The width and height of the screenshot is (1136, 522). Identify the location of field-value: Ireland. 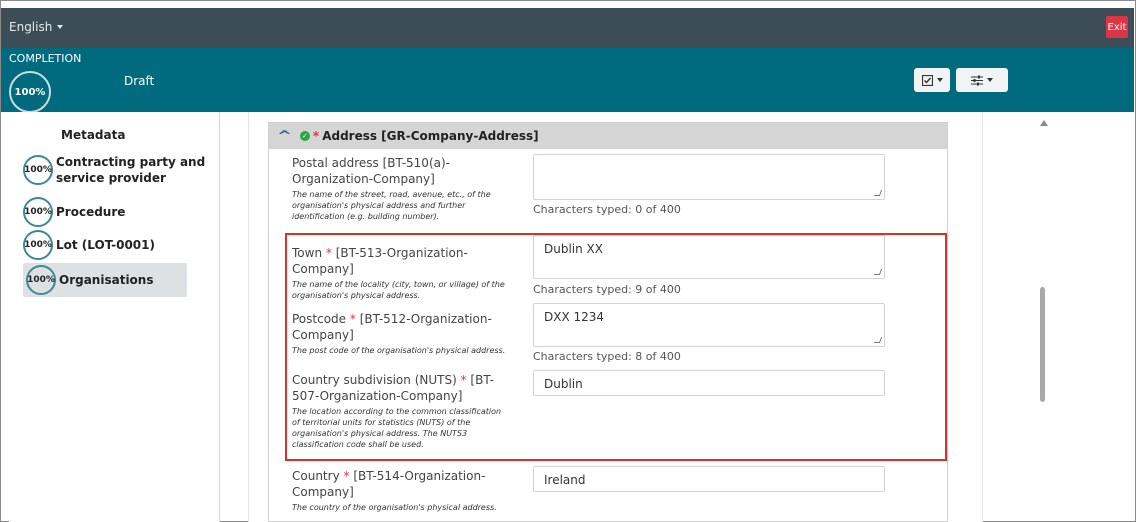
(565, 480).